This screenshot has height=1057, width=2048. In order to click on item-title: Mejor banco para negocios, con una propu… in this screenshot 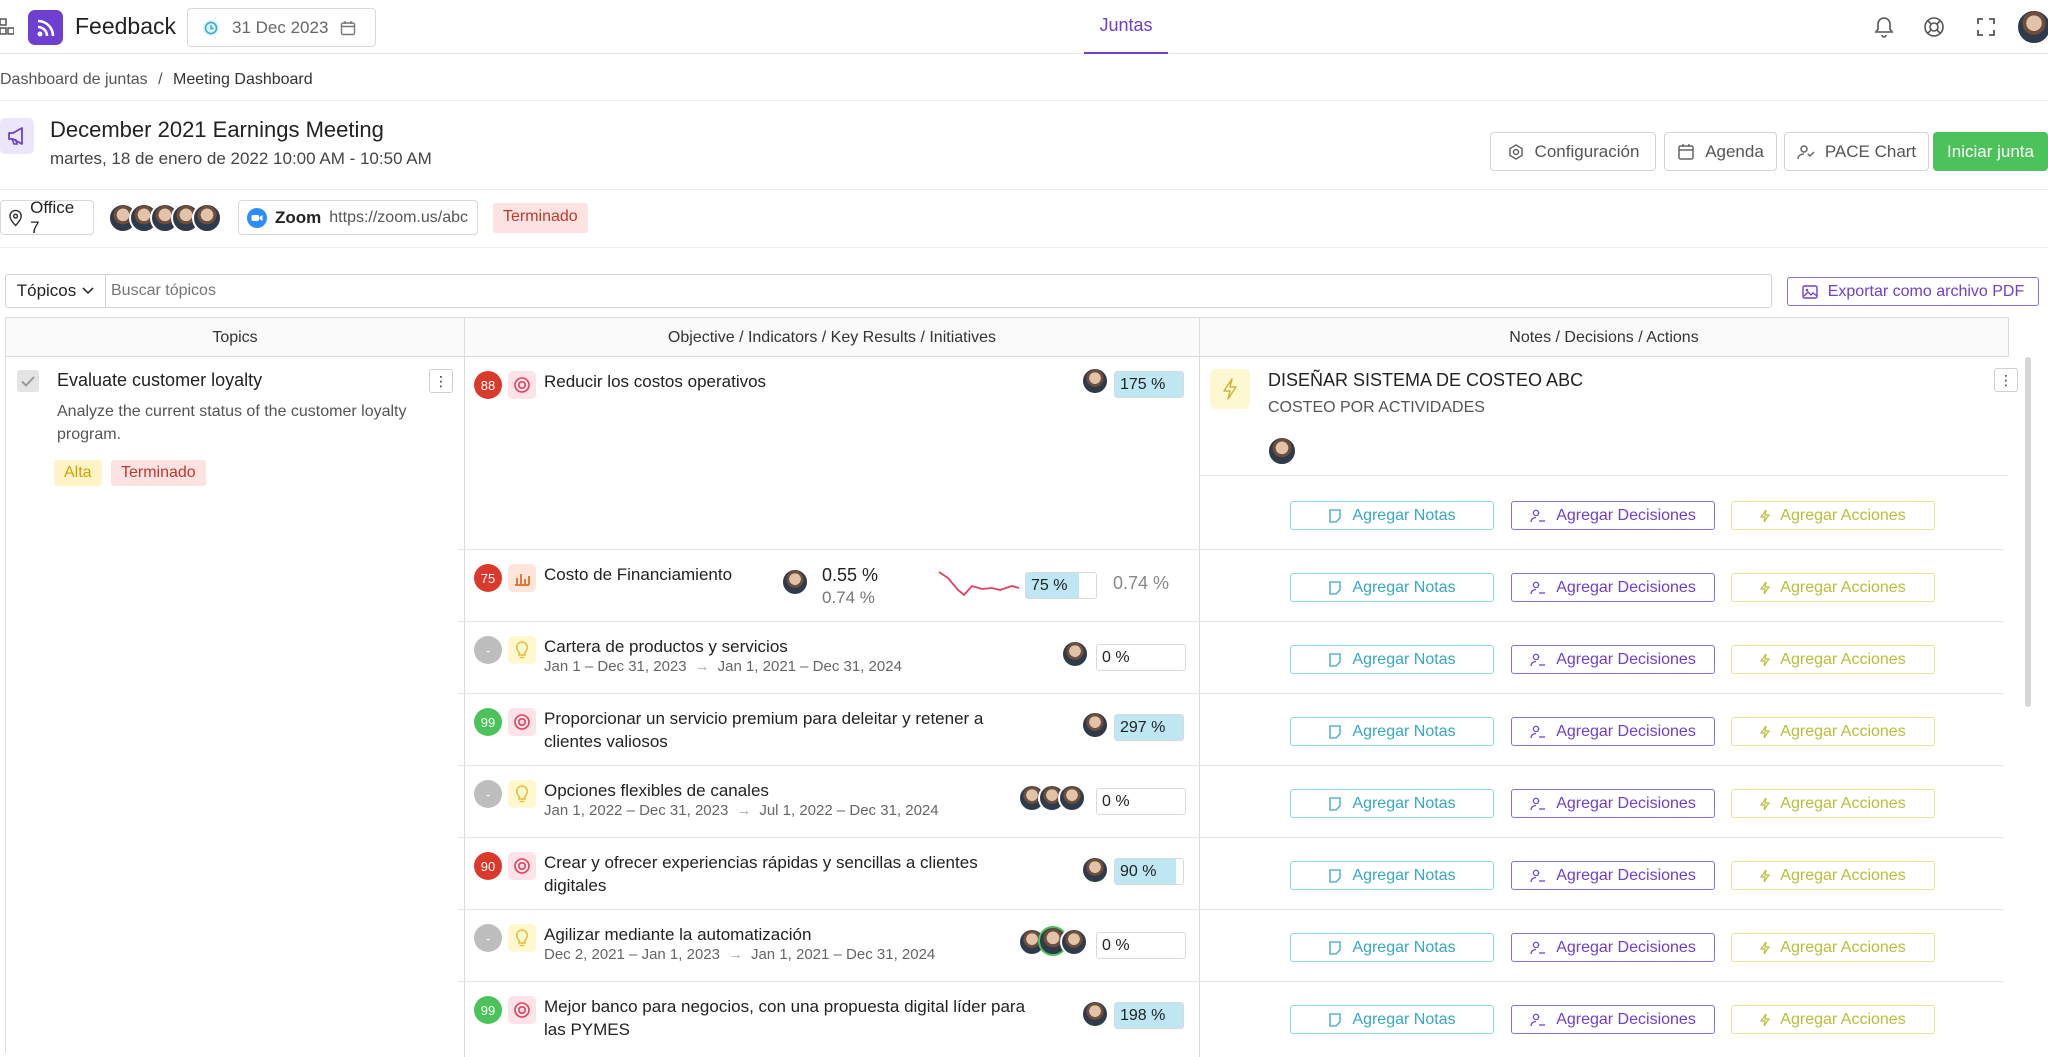, I will do `click(784, 1006)`.